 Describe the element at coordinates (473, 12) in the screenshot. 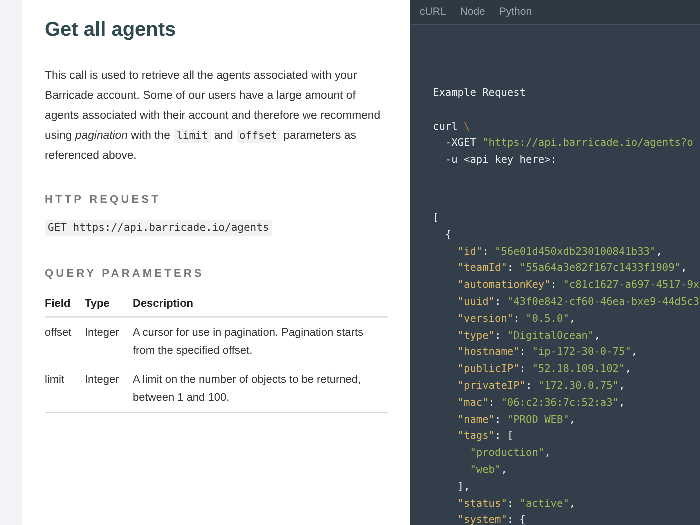

I see `language-tab: Node` at that location.